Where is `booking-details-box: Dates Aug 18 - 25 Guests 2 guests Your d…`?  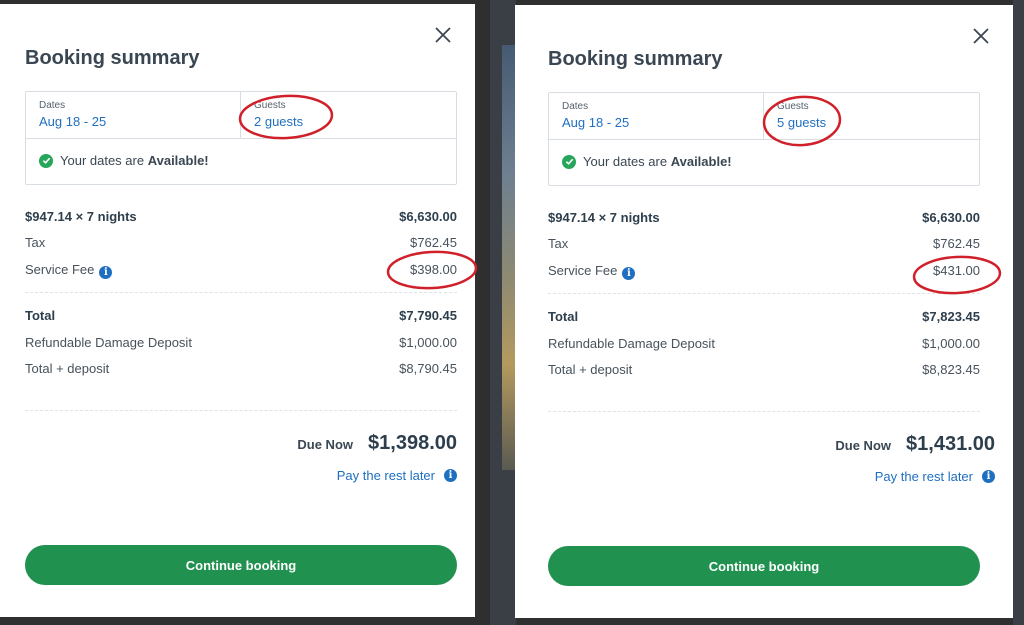 booking-details-box: Dates Aug 18 - 25 Guests 2 guests Your d… is located at coordinates (241, 138).